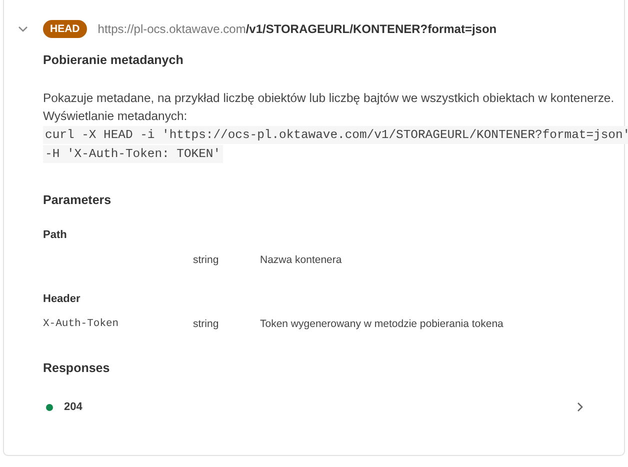  Describe the element at coordinates (77, 200) in the screenshot. I see `section-heading: Parameters` at that location.